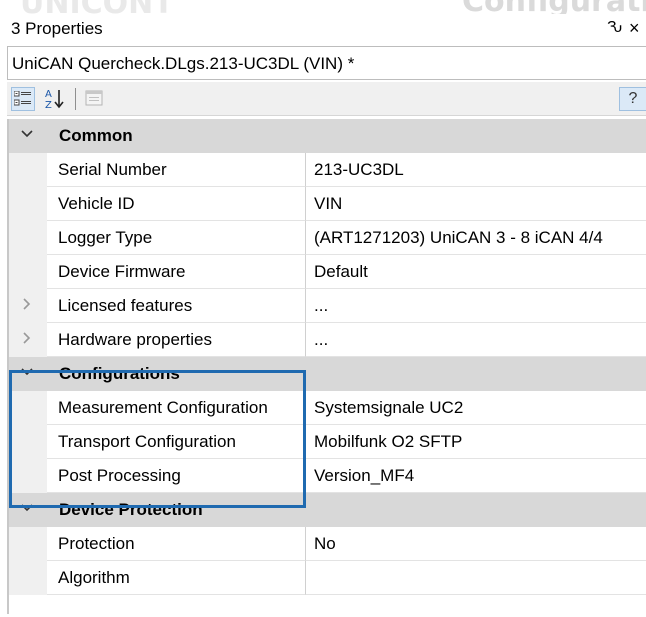 The height and width of the screenshot is (617, 646). I want to click on property-row-protection: Protection No, so click(327, 544).